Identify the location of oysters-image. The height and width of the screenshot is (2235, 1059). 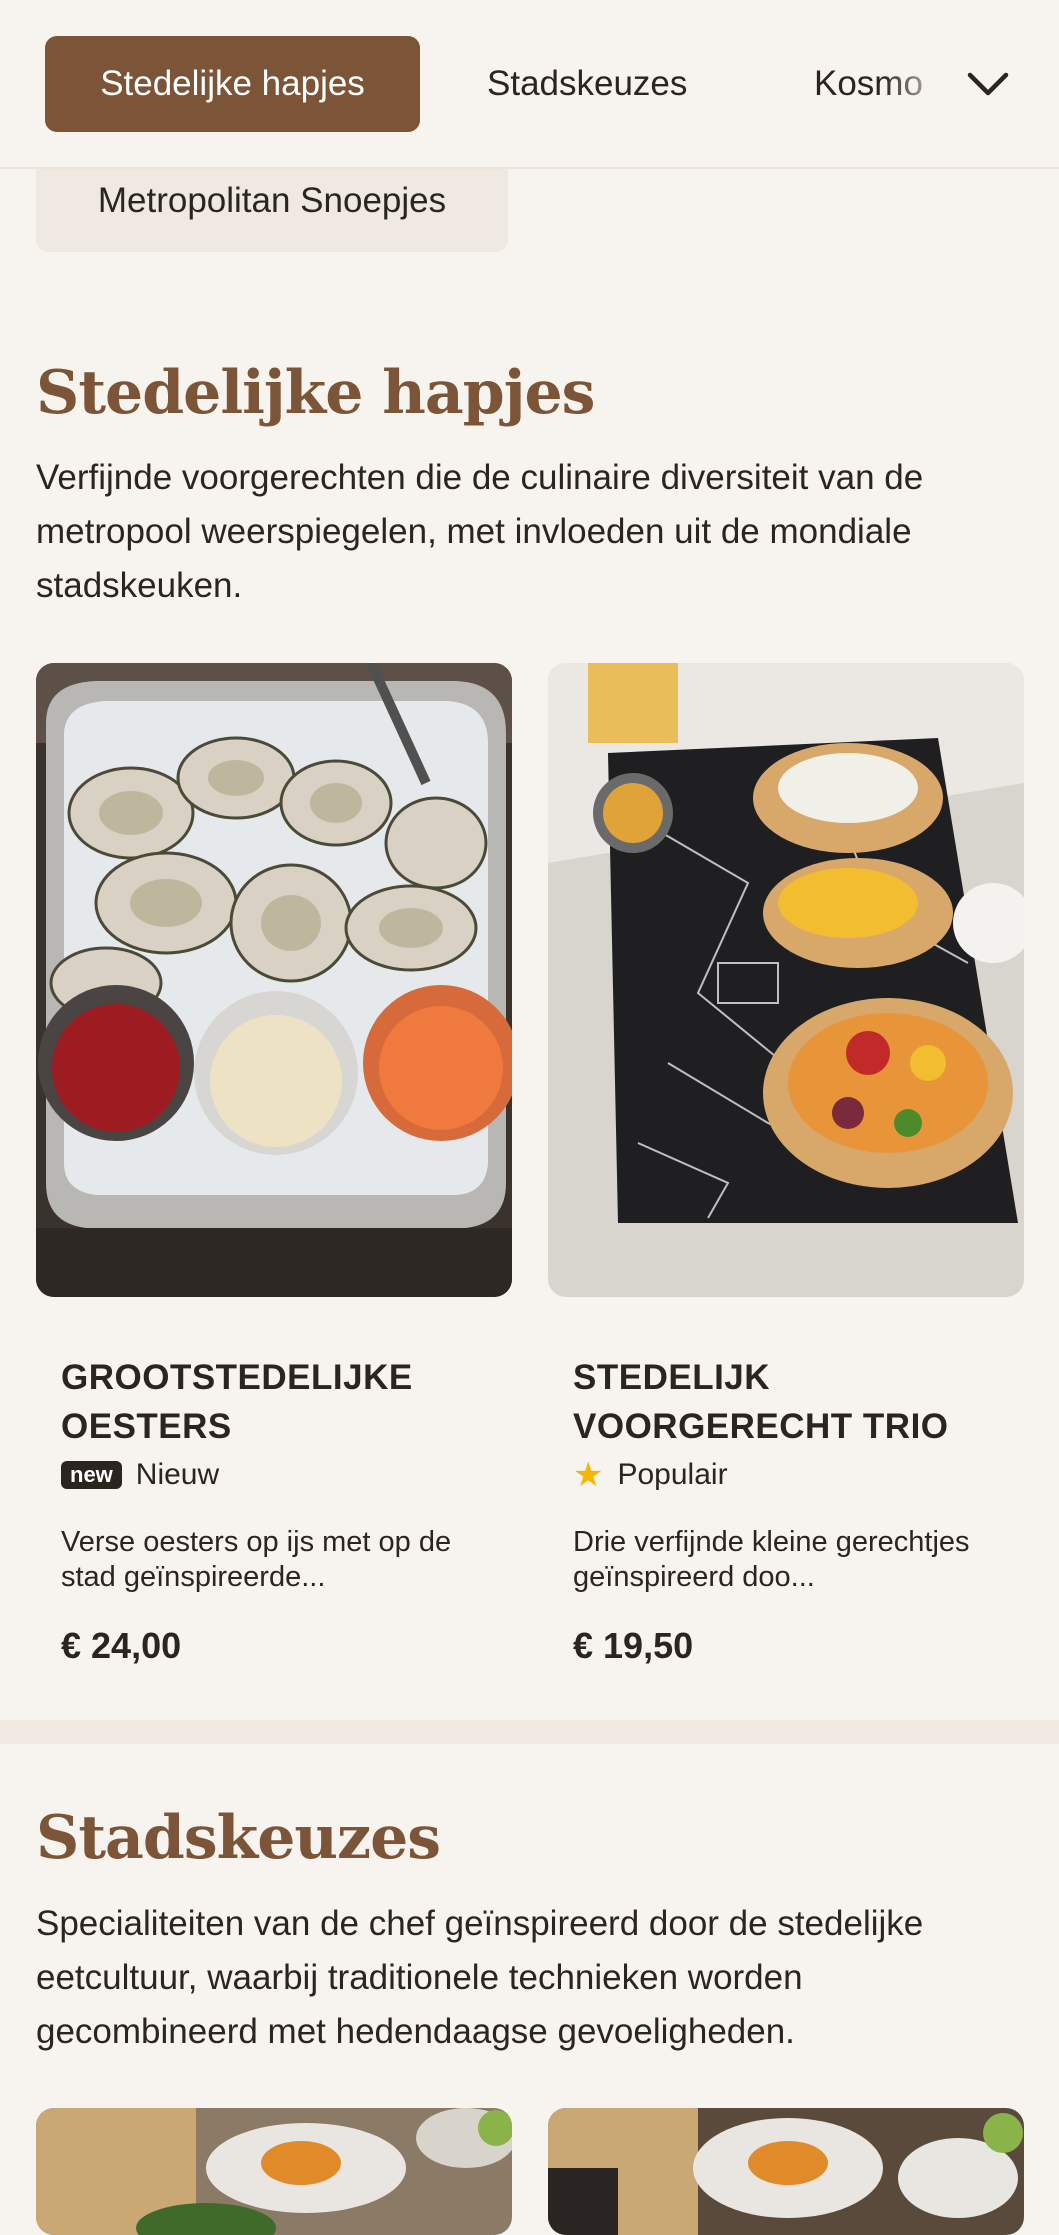
(274, 980).